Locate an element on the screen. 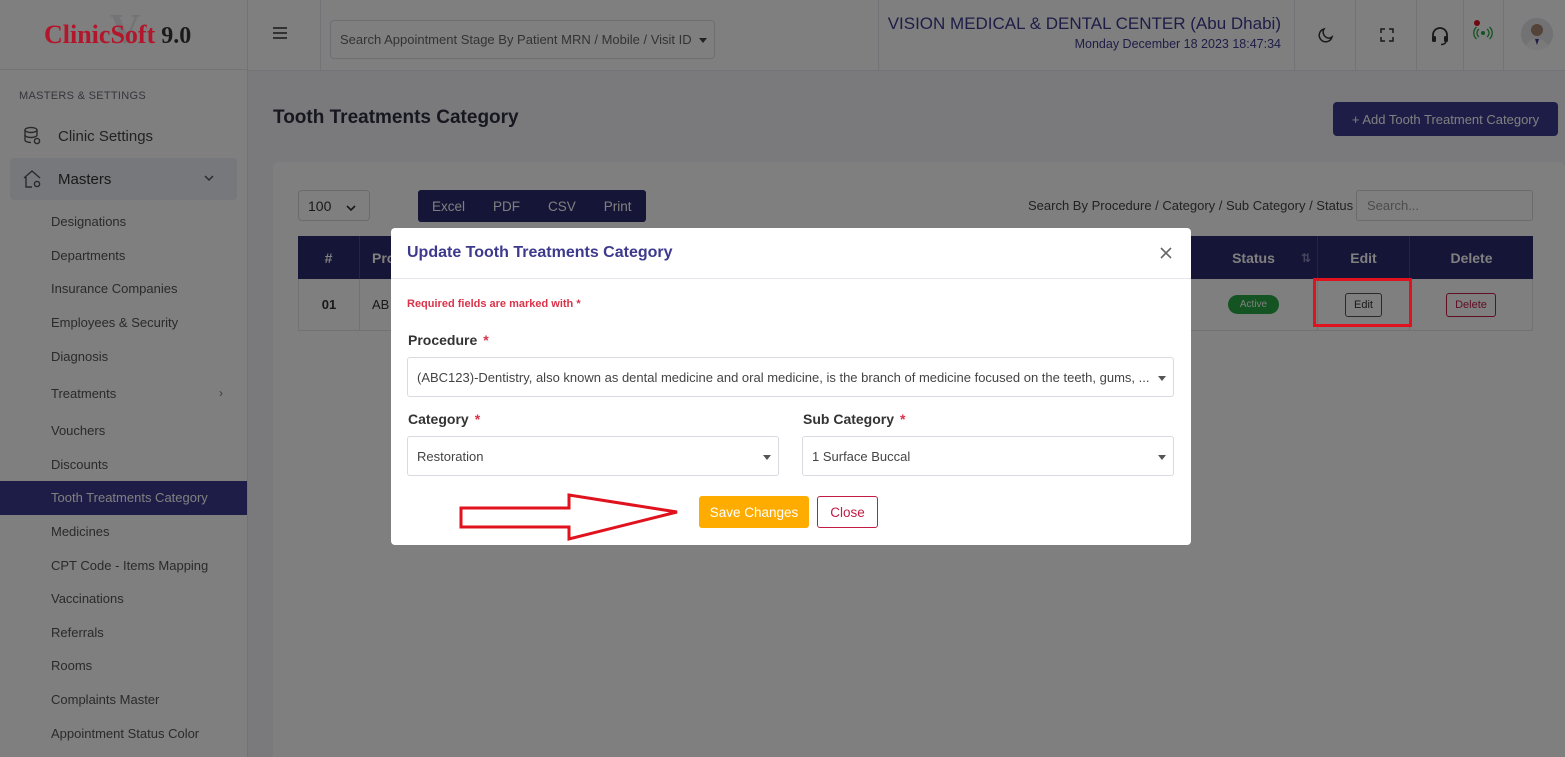  save-changes-button: Save Changes is located at coordinates (754, 512).